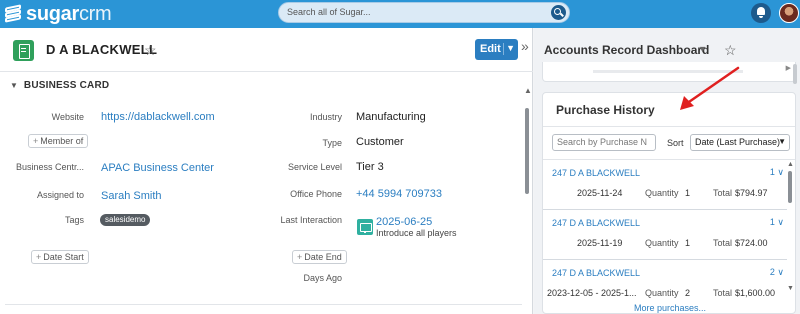 This screenshot has height=314, width=800. What do you see at coordinates (751, 193) in the screenshot?
I see `total-value: $794.97` at bounding box center [751, 193].